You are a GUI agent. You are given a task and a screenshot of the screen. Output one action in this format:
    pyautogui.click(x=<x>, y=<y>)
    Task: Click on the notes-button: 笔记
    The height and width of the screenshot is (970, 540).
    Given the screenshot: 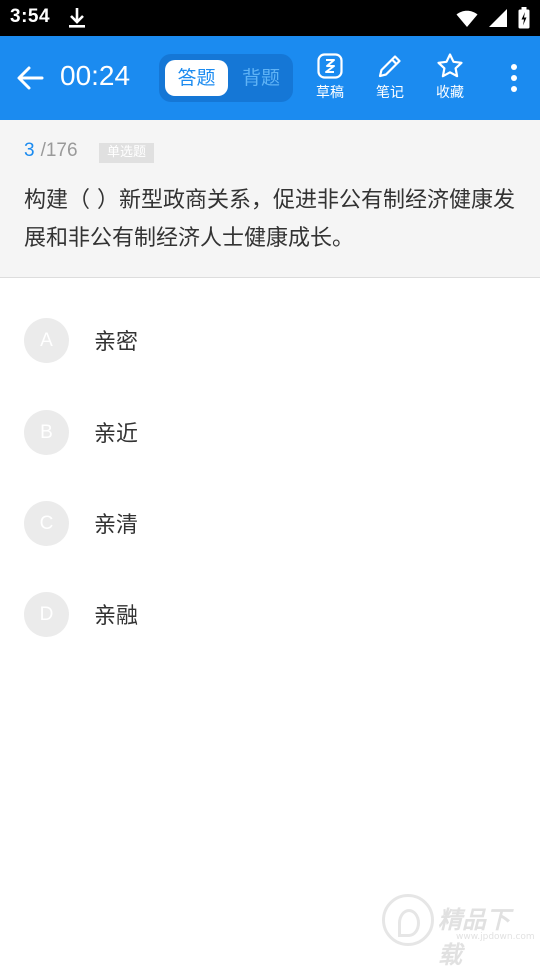 What is the action you would take?
    pyautogui.click(x=390, y=77)
    